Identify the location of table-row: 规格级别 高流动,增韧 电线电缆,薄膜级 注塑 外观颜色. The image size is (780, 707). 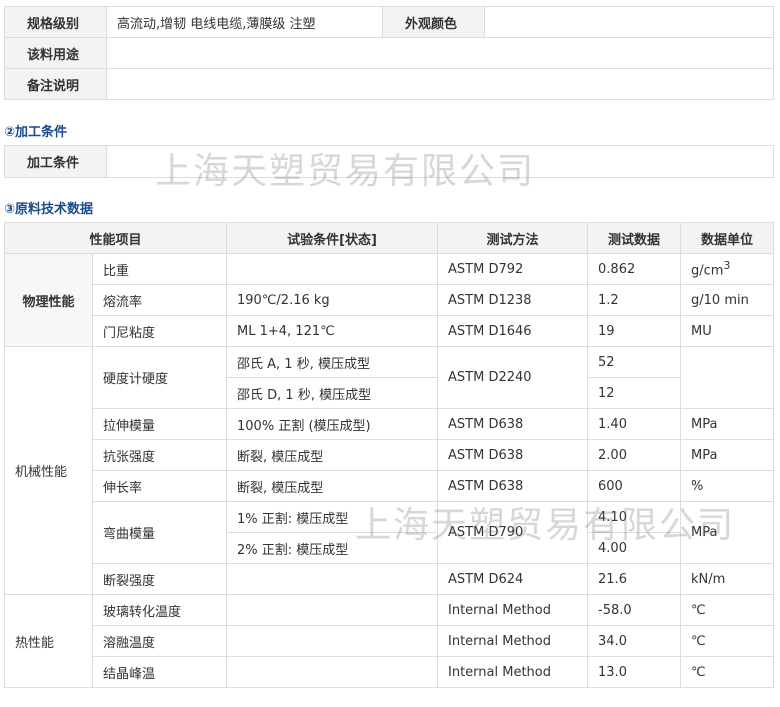
(389, 22).